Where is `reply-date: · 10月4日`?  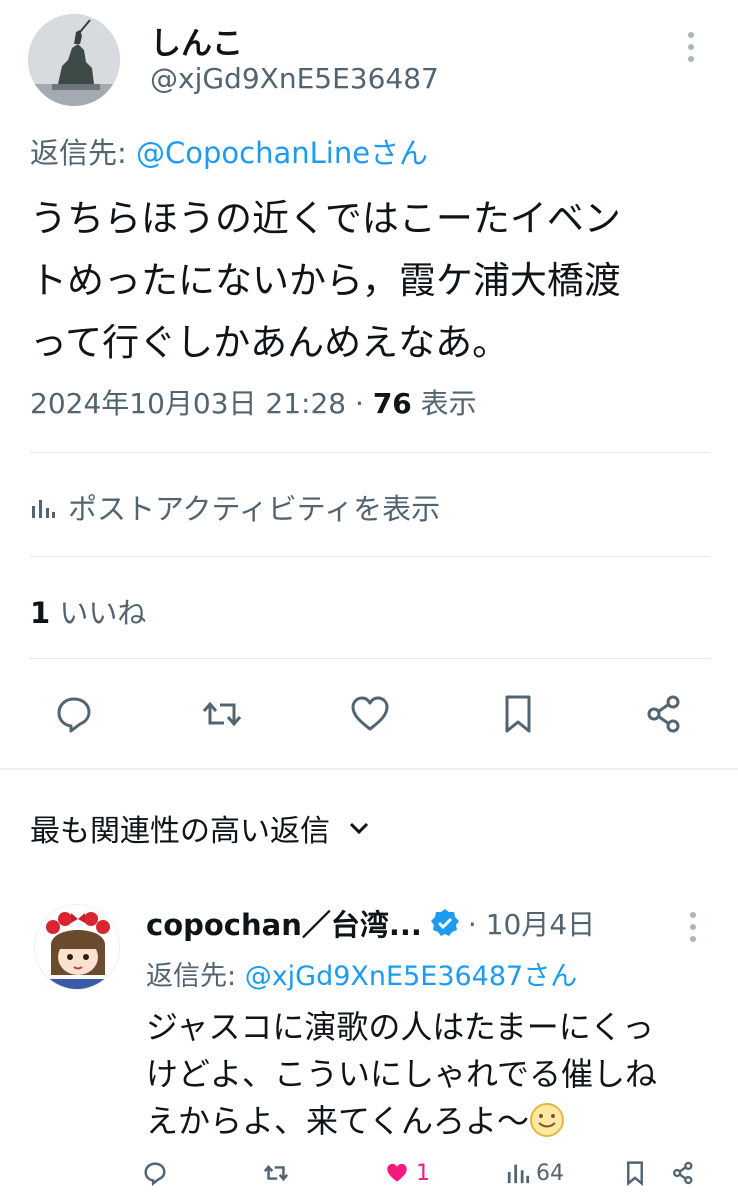
reply-date: · 10月4日 is located at coordinates (531, 923).